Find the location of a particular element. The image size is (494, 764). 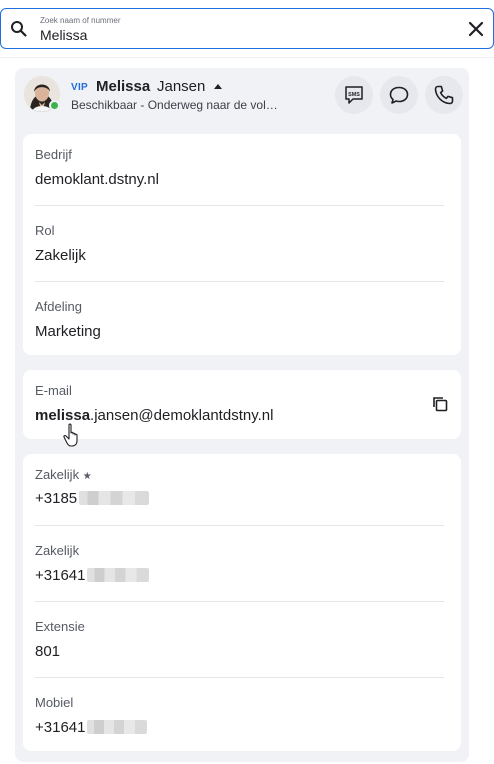

sms-label: SMS is located at coordinates (354, 95).